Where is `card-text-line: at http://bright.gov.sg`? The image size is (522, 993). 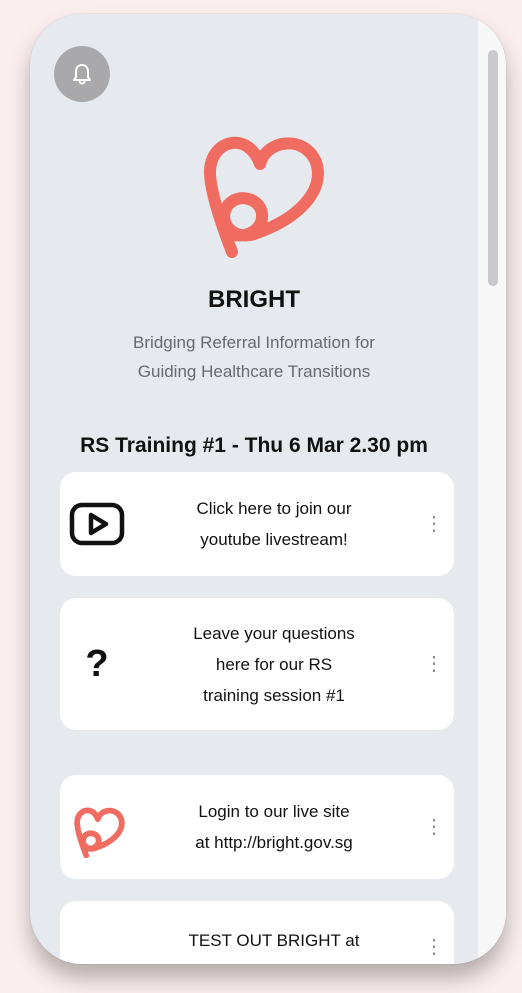
card-text-line: at http://bright.gov.sg is located at coordinates (274, 842).